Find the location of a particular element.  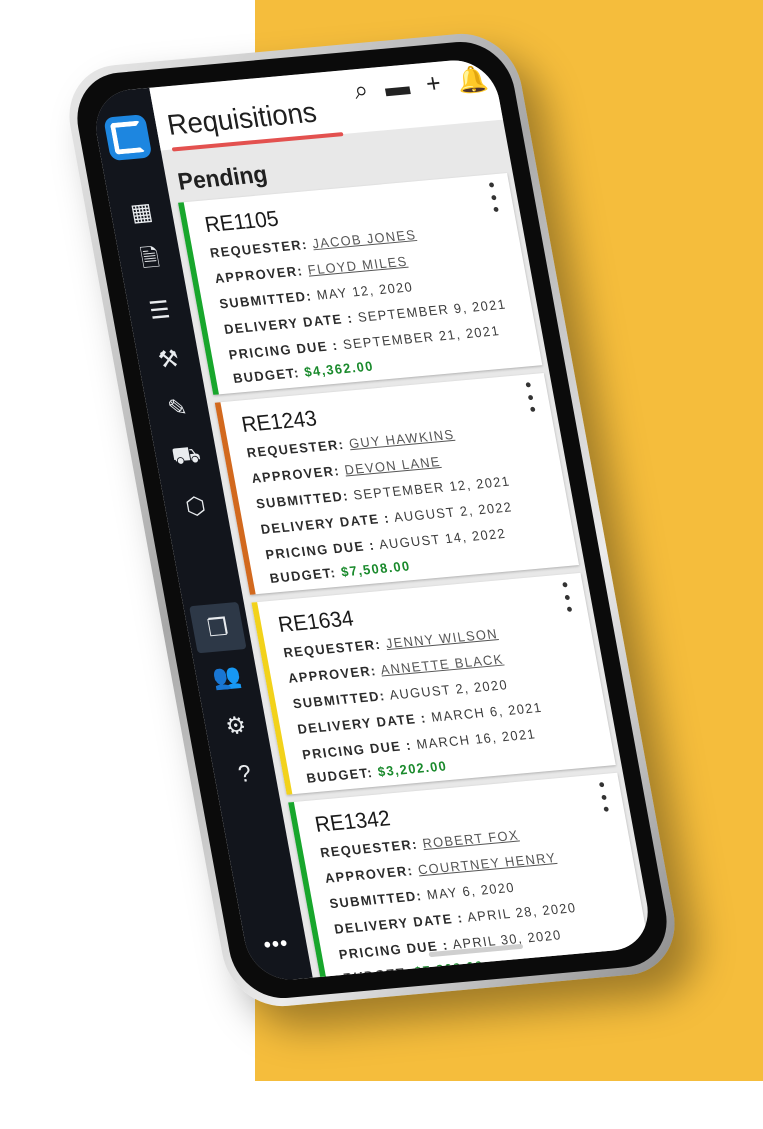

submitted-value: MAY 12, 2020 is located at coordinates (365, 291).